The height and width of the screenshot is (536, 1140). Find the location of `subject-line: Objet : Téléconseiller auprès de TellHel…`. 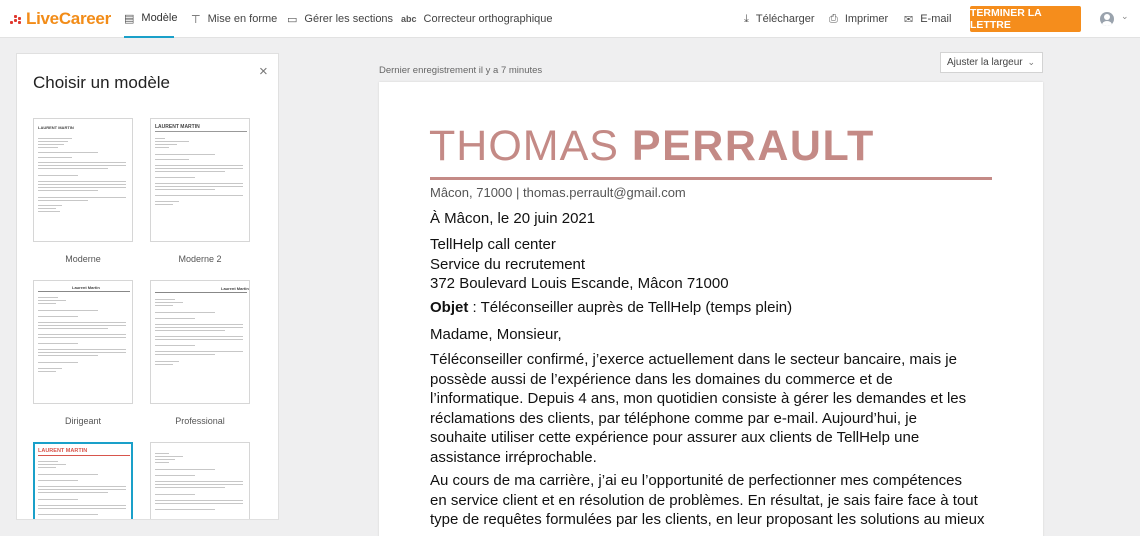

subject-line: Objet : Téléconseiller auprès de TellHel… is located at coordinates (715, 308).